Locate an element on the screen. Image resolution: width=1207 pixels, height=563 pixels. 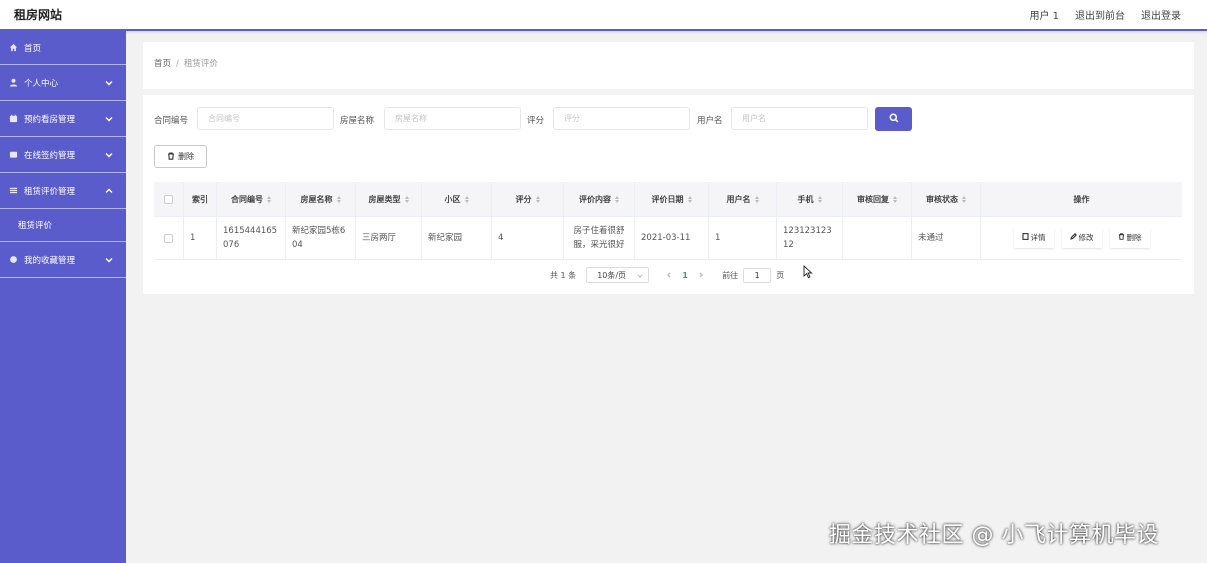
row-select-cell is located at coordinates (169, 238).